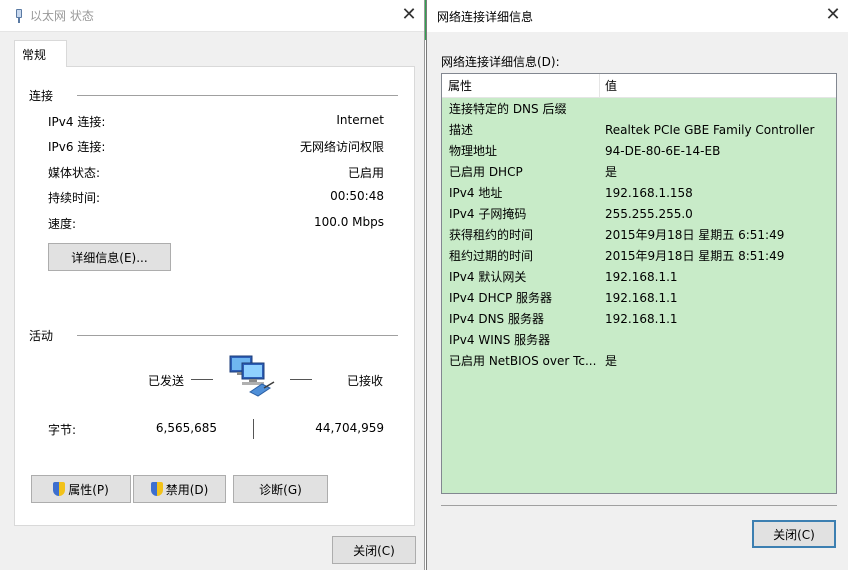 Image resolution: width=848 pixels, height=570 pixels. What do you see at coordinates (212, 16) in the screenshot?
I see `title-bar: 以太网 状态 ✕` at bounding box center [212, 16].